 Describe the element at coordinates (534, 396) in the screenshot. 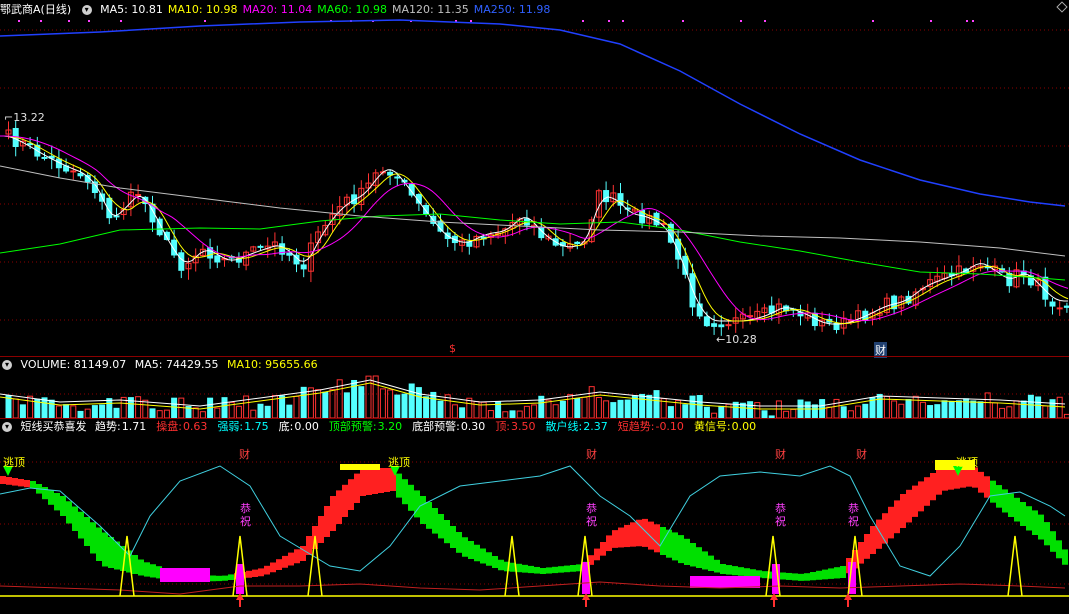

I see `volume-chart` at that location.